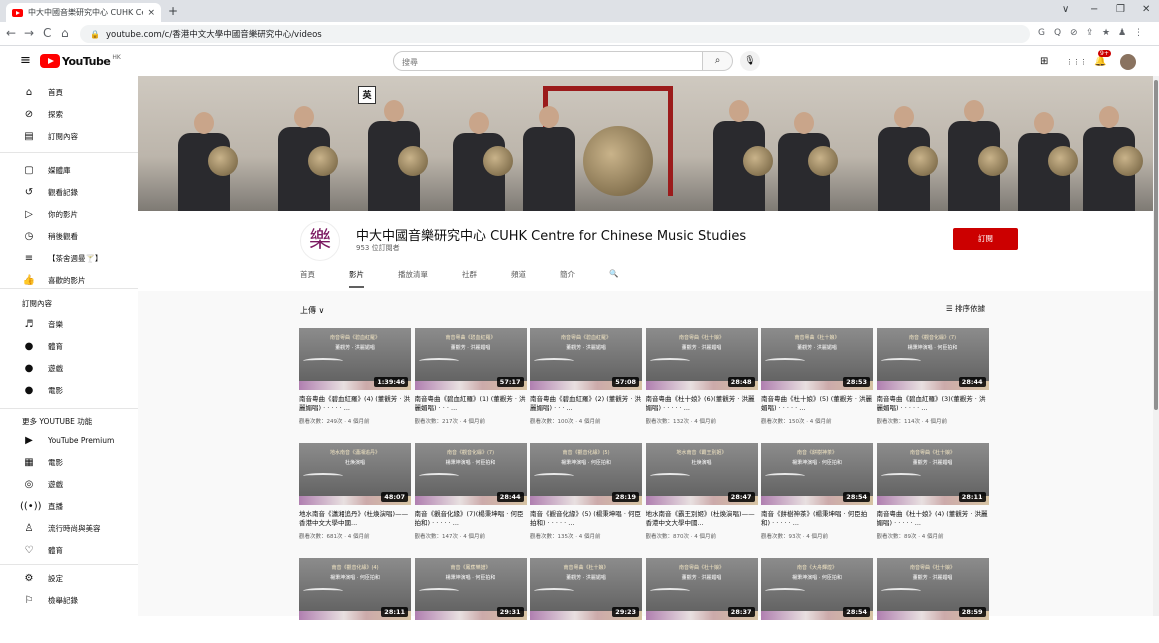  Describe the element at coordinates (555, 34) in the screenshot. I see `url-bar: 🔒 youtube.com/c/香港中文大學中國音樂研究中心/videos` at that location.